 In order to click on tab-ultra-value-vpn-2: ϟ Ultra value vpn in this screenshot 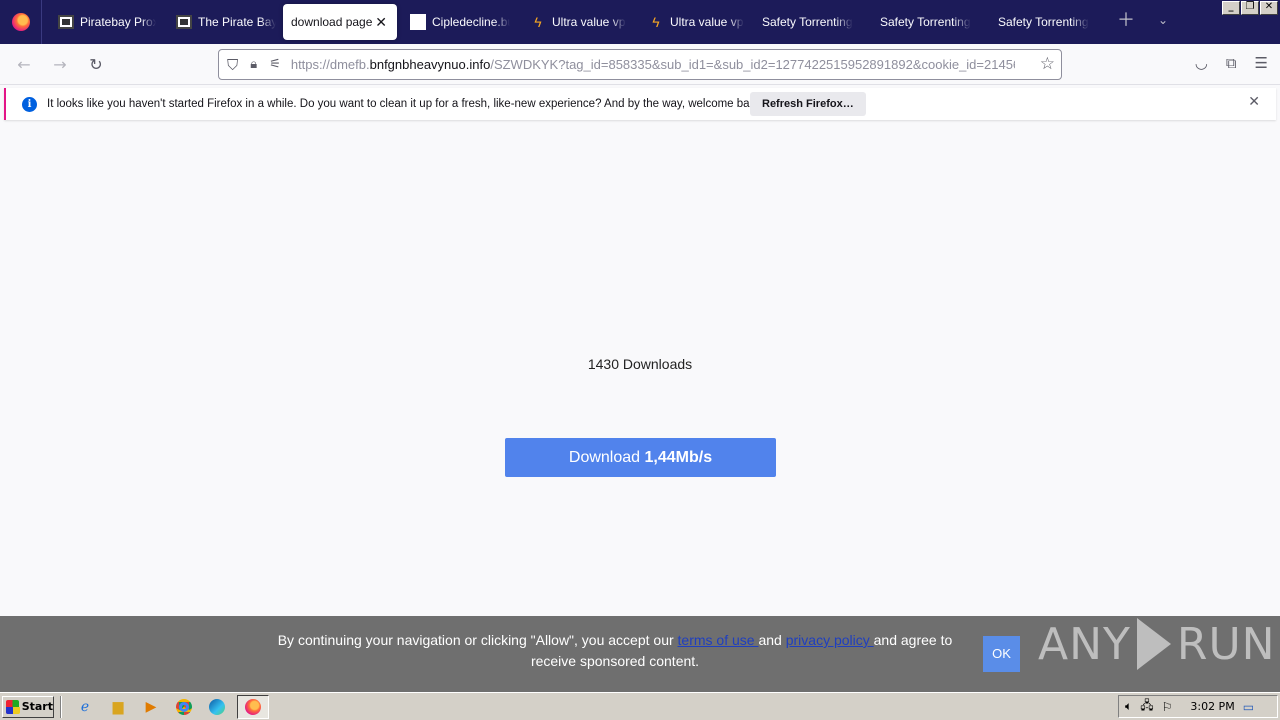, I will do `click(690, 22)`.